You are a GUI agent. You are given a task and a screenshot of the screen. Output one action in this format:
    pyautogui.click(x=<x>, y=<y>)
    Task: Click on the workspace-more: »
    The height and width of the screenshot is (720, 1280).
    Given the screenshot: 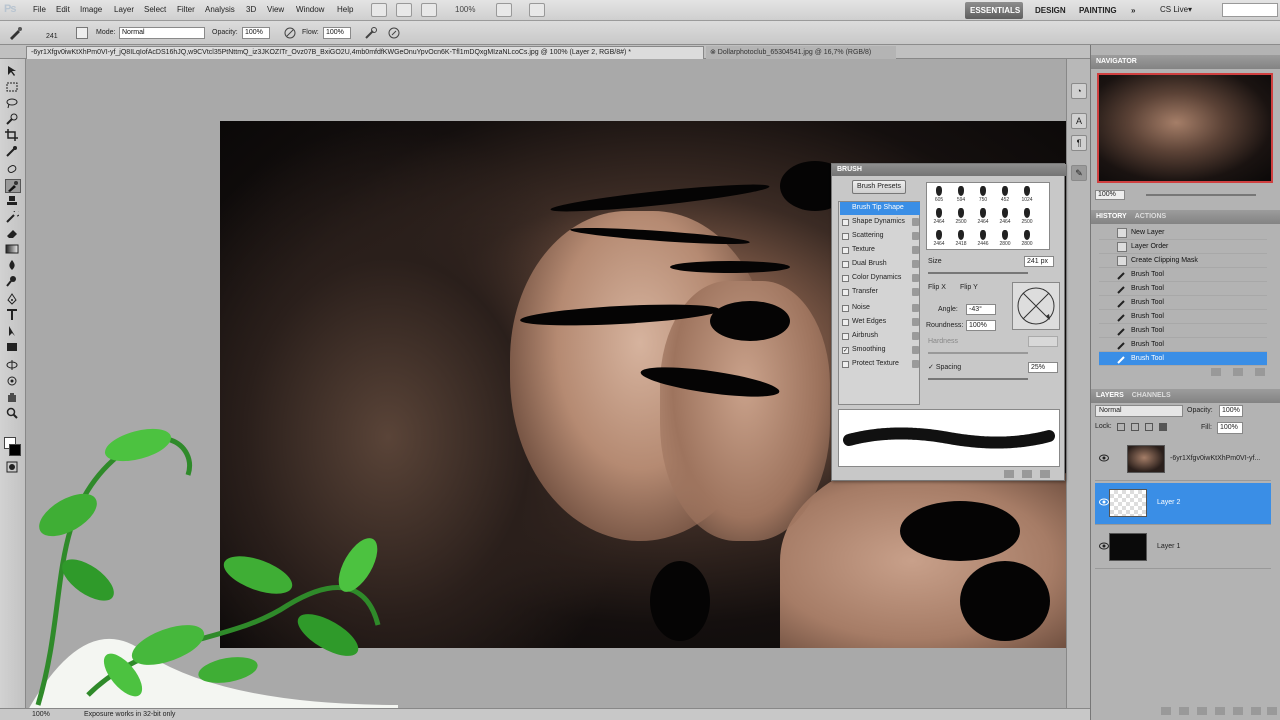 What is the action you would take?
    pyautogui.click(x=1133, y=10)
    